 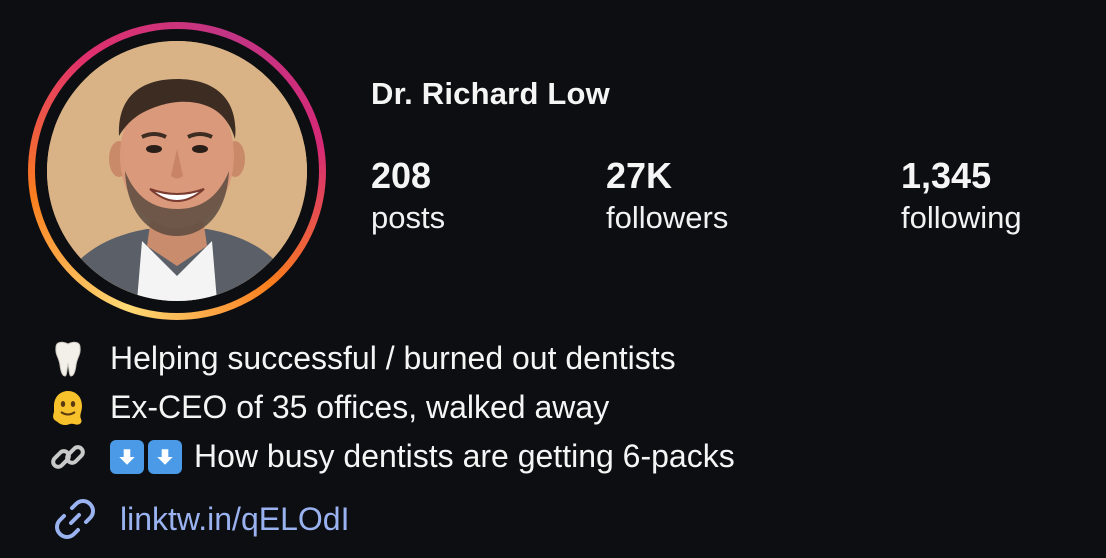 I want to click on stat-followers: 27K followers, so click(x=667, y=198).